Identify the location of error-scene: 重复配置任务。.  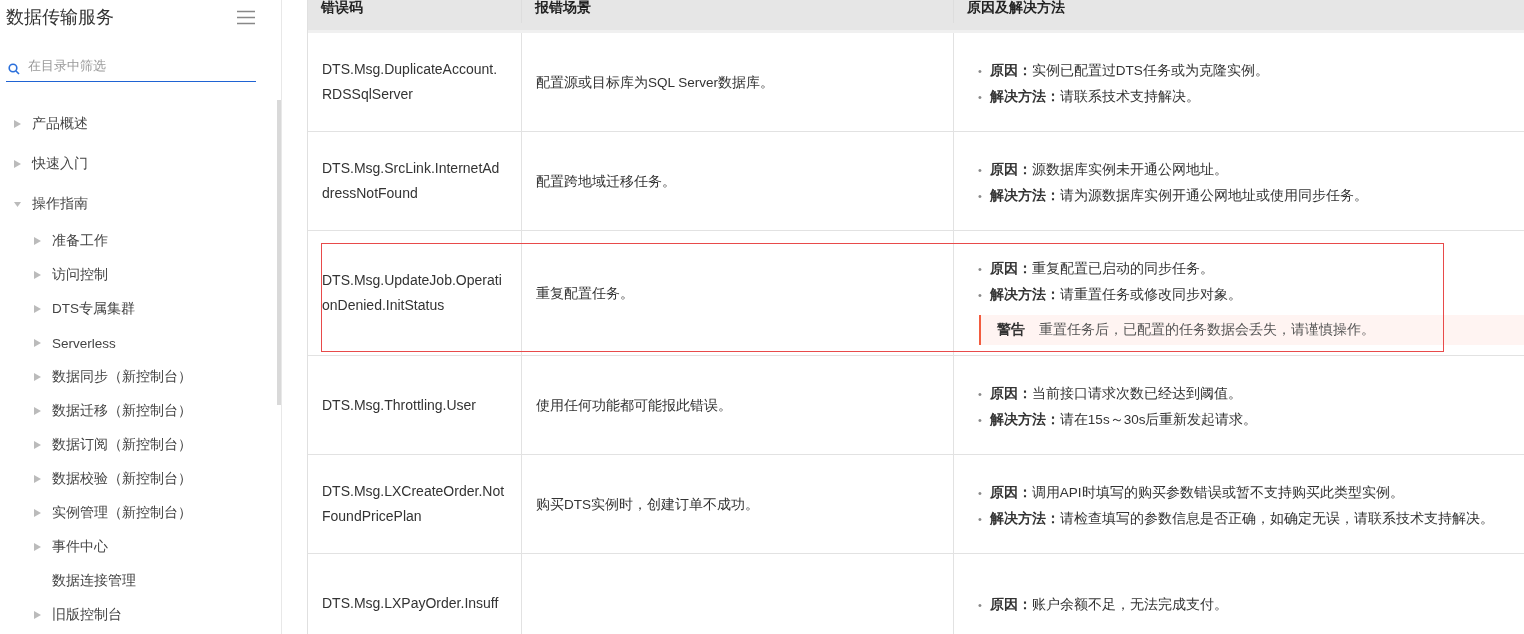
(585, 293).